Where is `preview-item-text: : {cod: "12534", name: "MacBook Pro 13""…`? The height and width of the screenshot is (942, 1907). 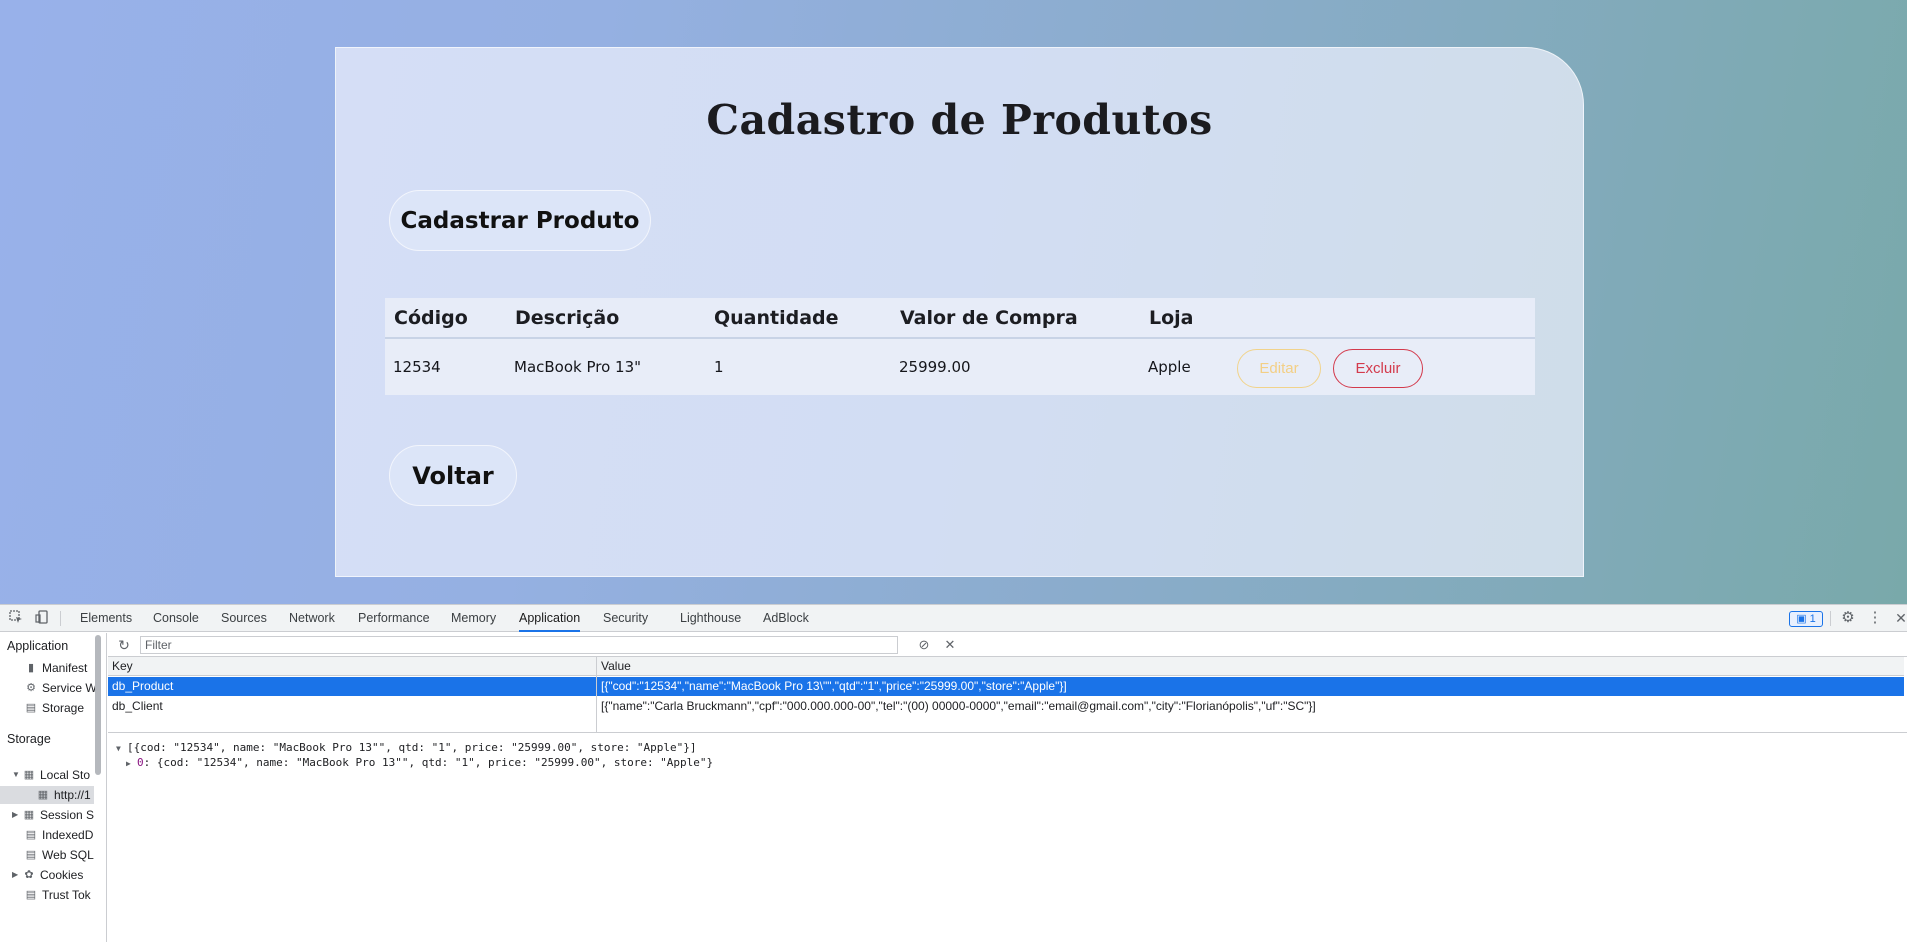
preview-item-text: : {cod: "12534", name: "MacBook Pro 13""… is located at coordinates (428, 762).